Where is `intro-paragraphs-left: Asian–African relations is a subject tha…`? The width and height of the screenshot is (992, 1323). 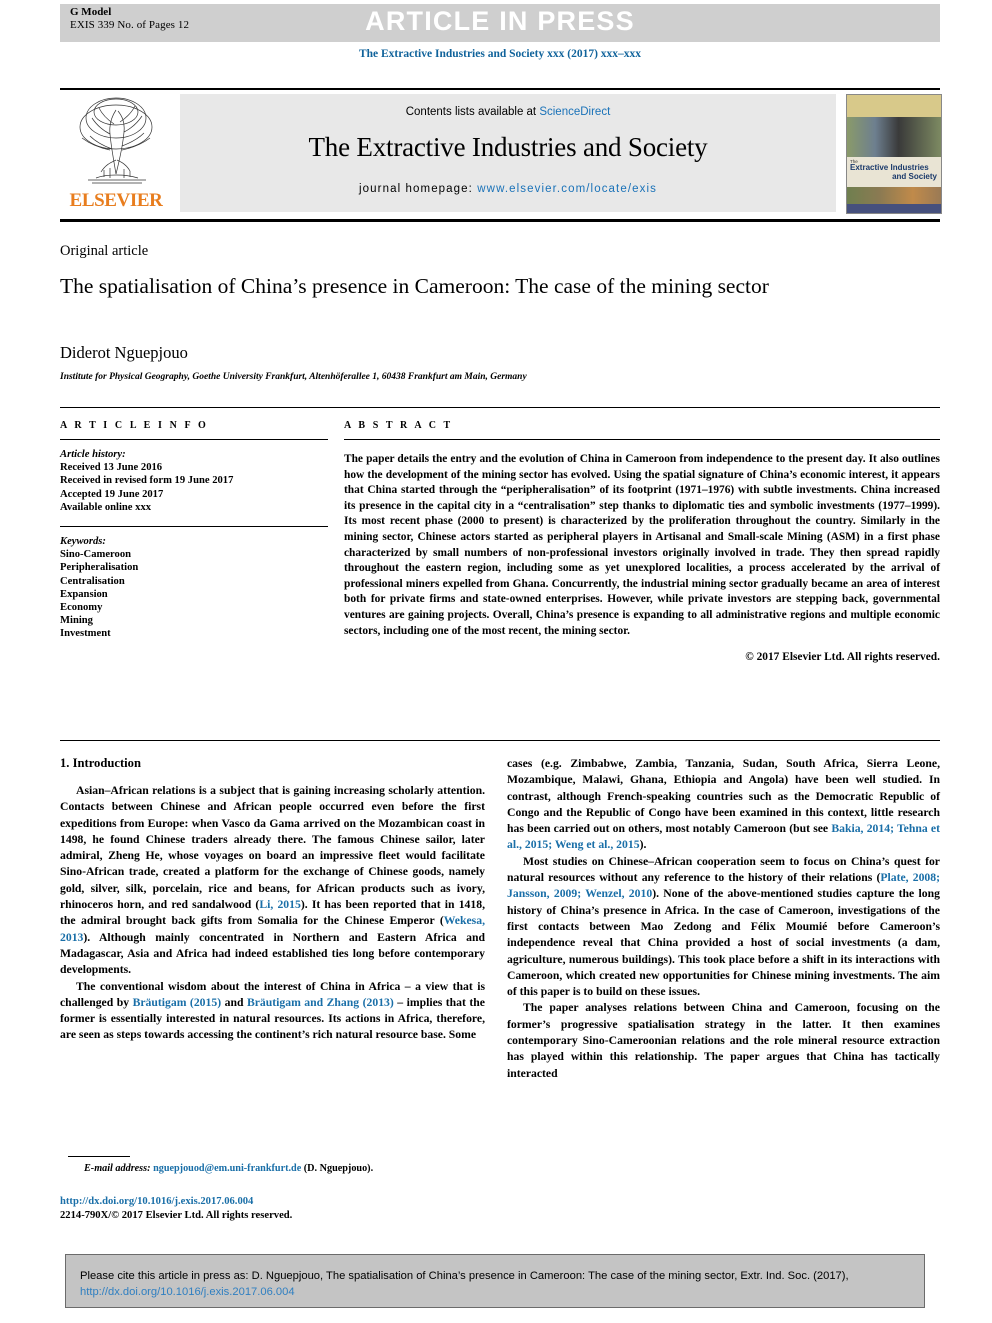 intro-paragraphs-left: Asian–African relations is a subject tha… is located at coordinates (272, 913).